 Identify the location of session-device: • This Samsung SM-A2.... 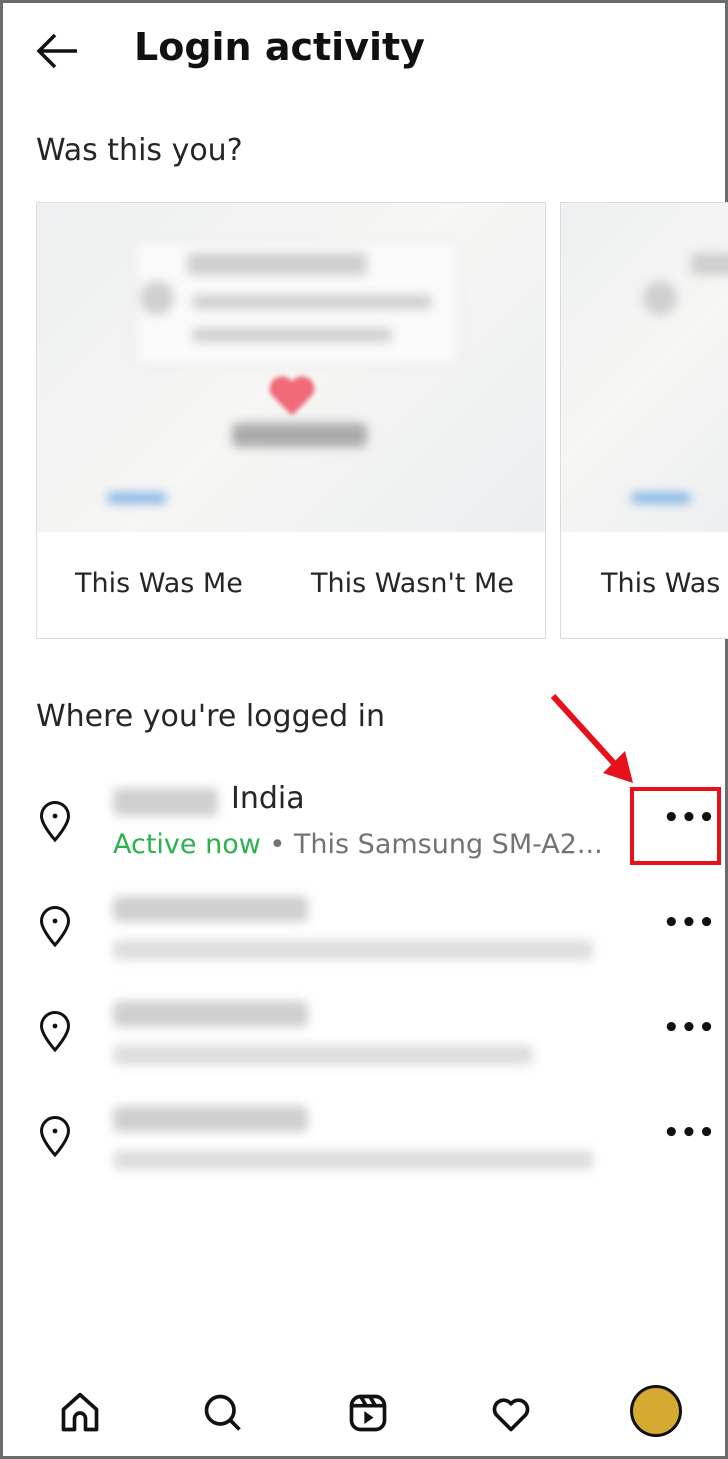
(436, 844).